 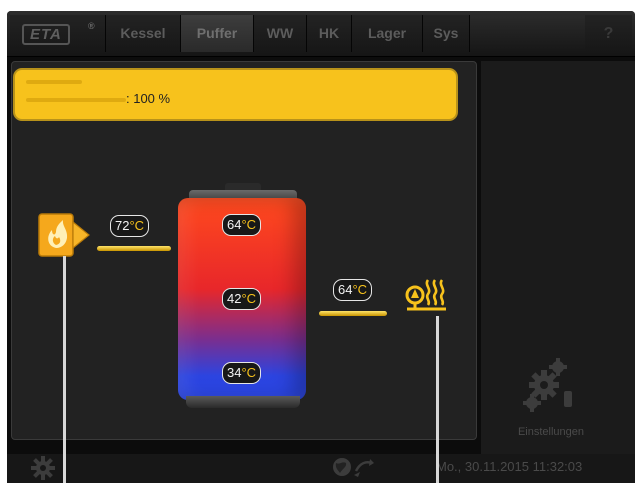 I want to click on consumer-flow-line, so click(x=353, y=313).